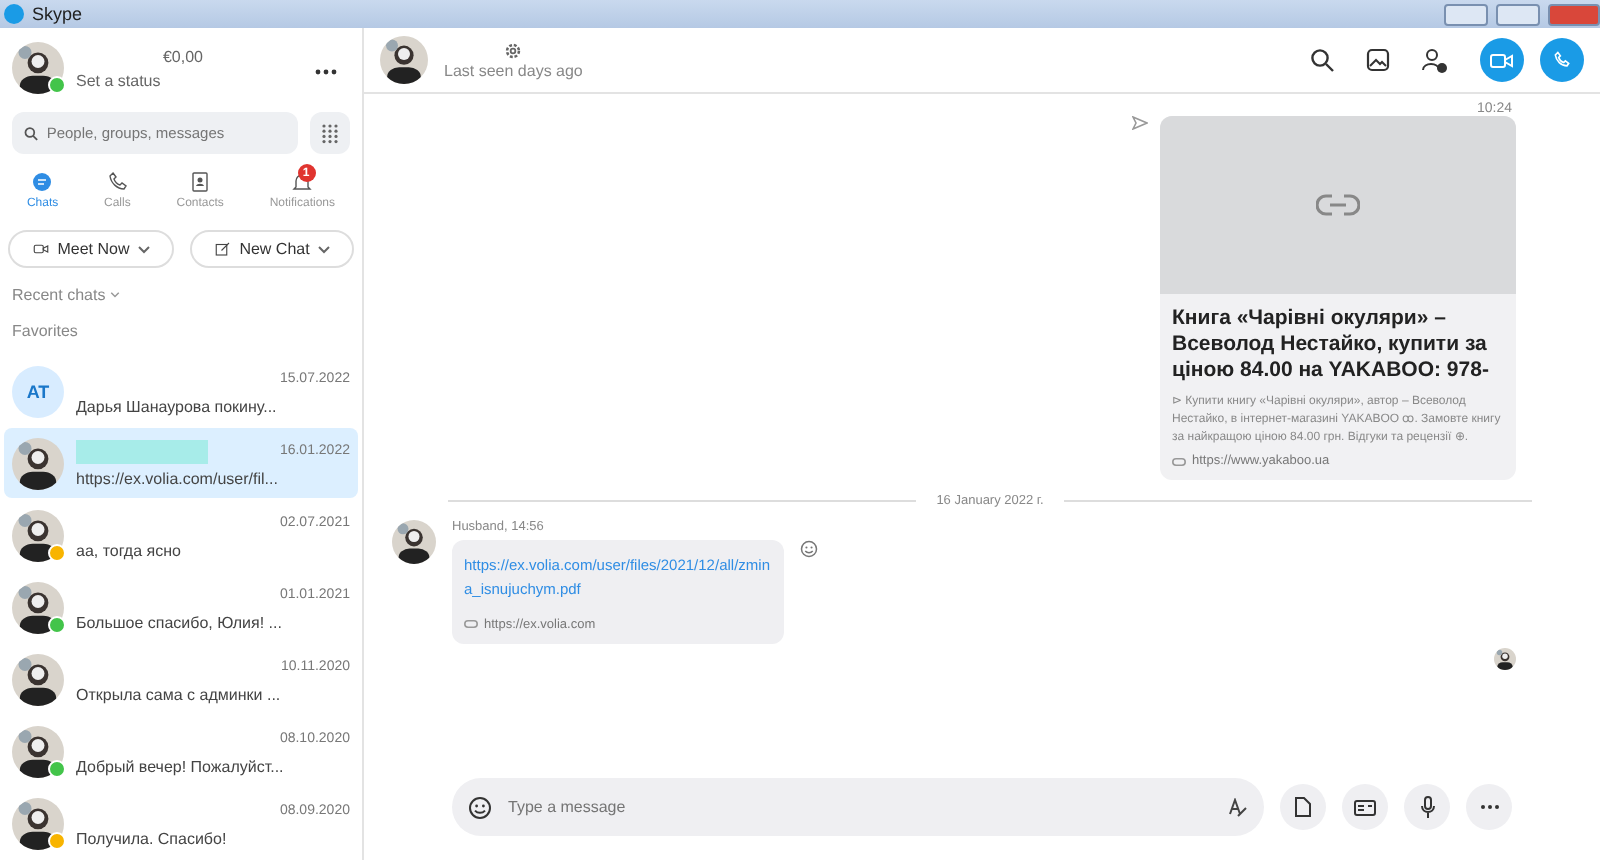  What do you see at coordinates (14, 14) in the screenshot?
I see `skype-logo-icon` at bounding box center [14, 14].